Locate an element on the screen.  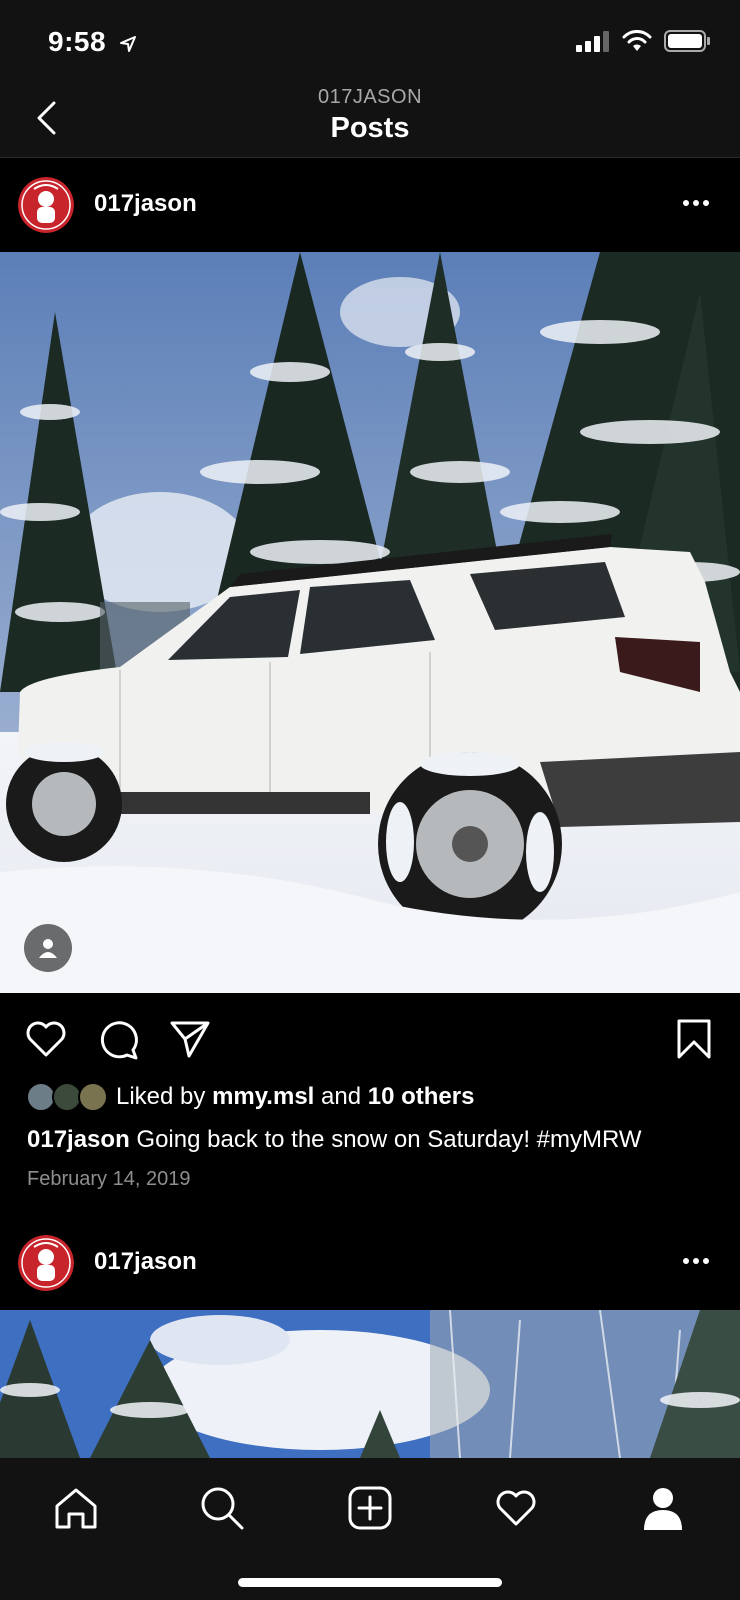
liked-by-username: mmy.msl is located at coordinates (263, 1096).